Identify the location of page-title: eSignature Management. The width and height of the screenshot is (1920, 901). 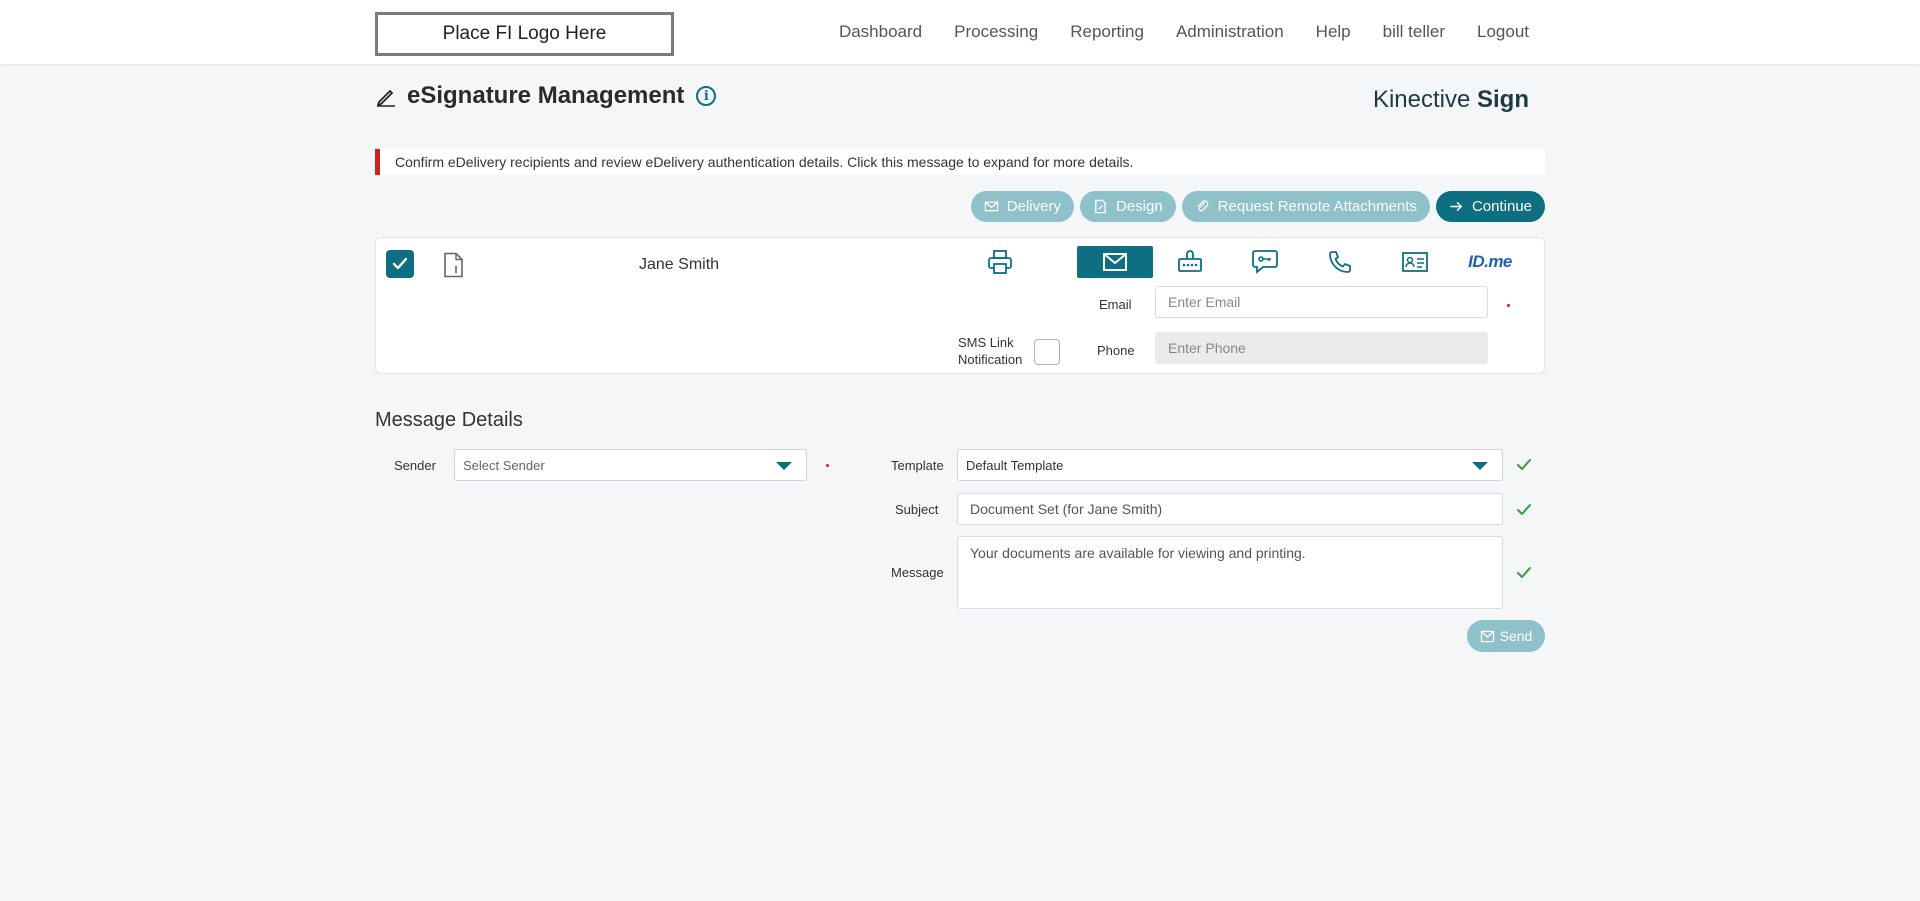
(546, 95).